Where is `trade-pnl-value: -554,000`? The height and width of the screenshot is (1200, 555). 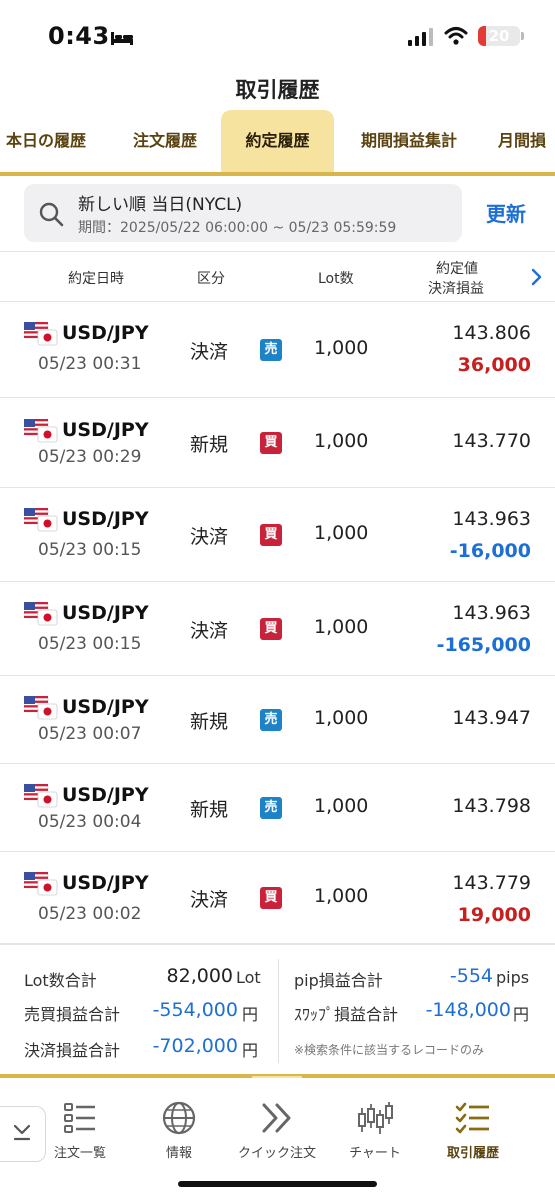 trade-pnl-value: -554,000 is located at coordinates (195, 1010).